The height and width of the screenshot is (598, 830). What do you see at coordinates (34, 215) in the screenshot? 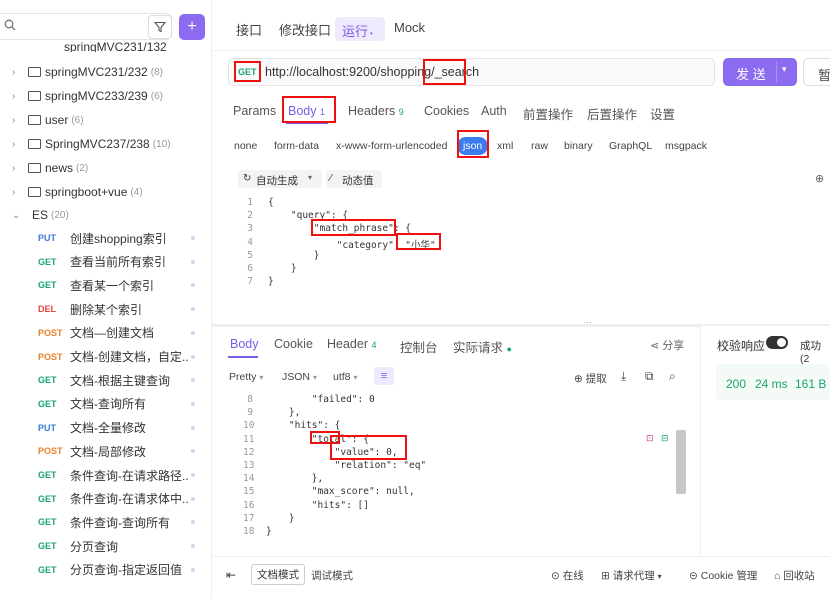
I see `sidebar-folder: ⌄ ES (20)` at bounding box center [34, 215].